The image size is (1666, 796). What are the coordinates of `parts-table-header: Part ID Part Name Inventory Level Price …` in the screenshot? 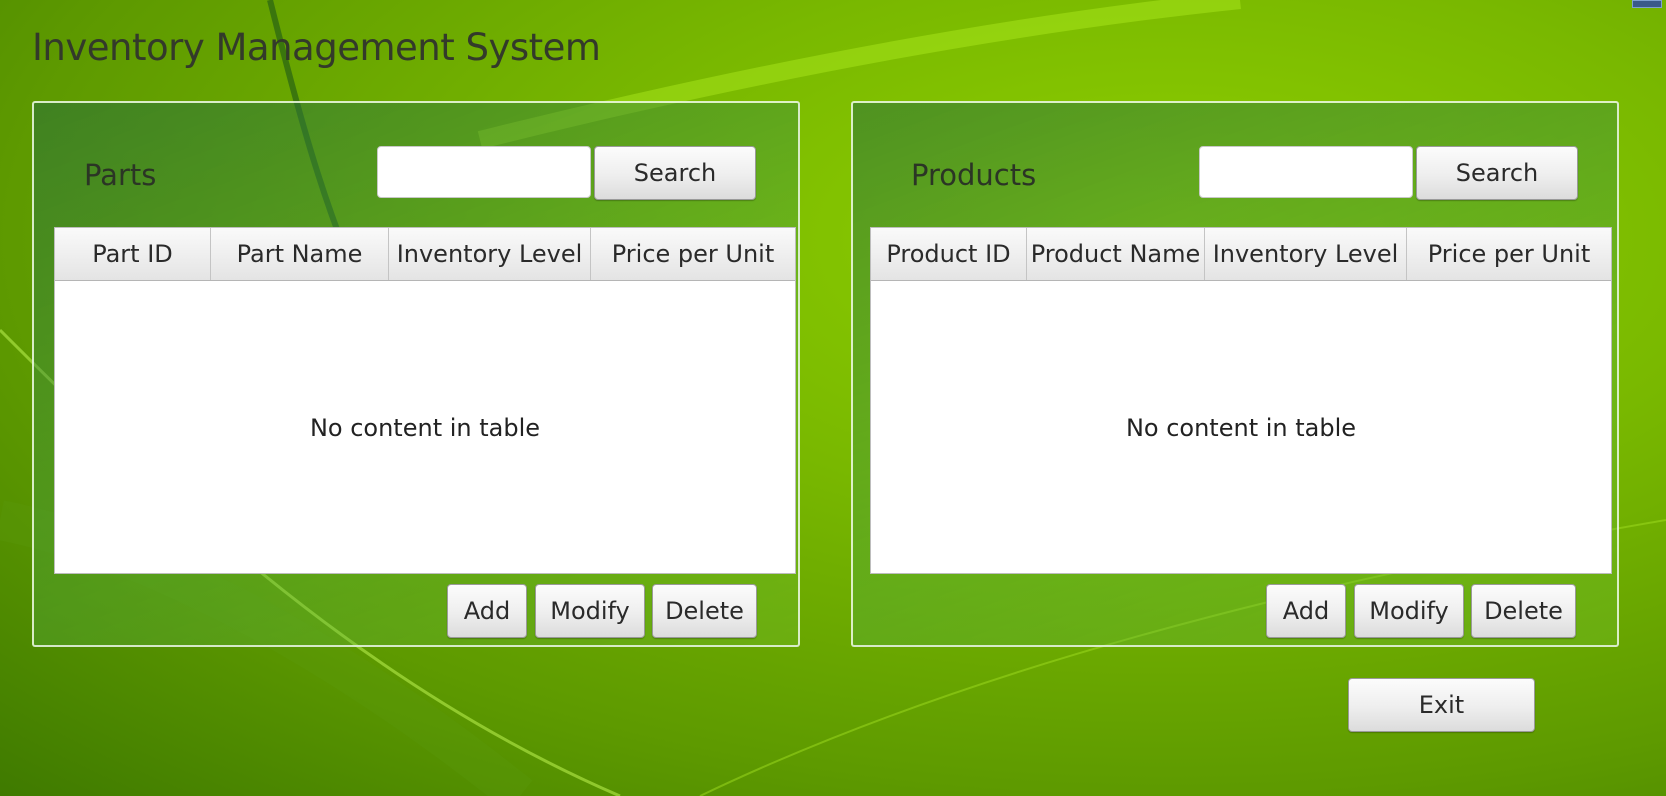 It's located at (425, 254).